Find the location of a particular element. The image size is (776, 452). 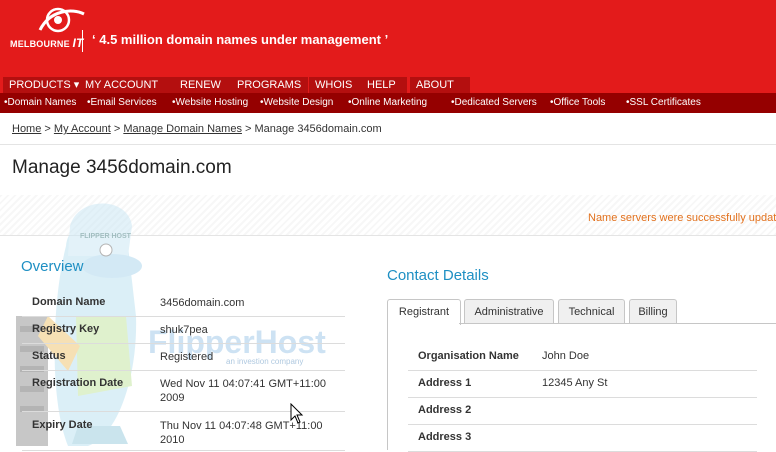

overview-label: Registration Date is located at coordinates (78, 383).